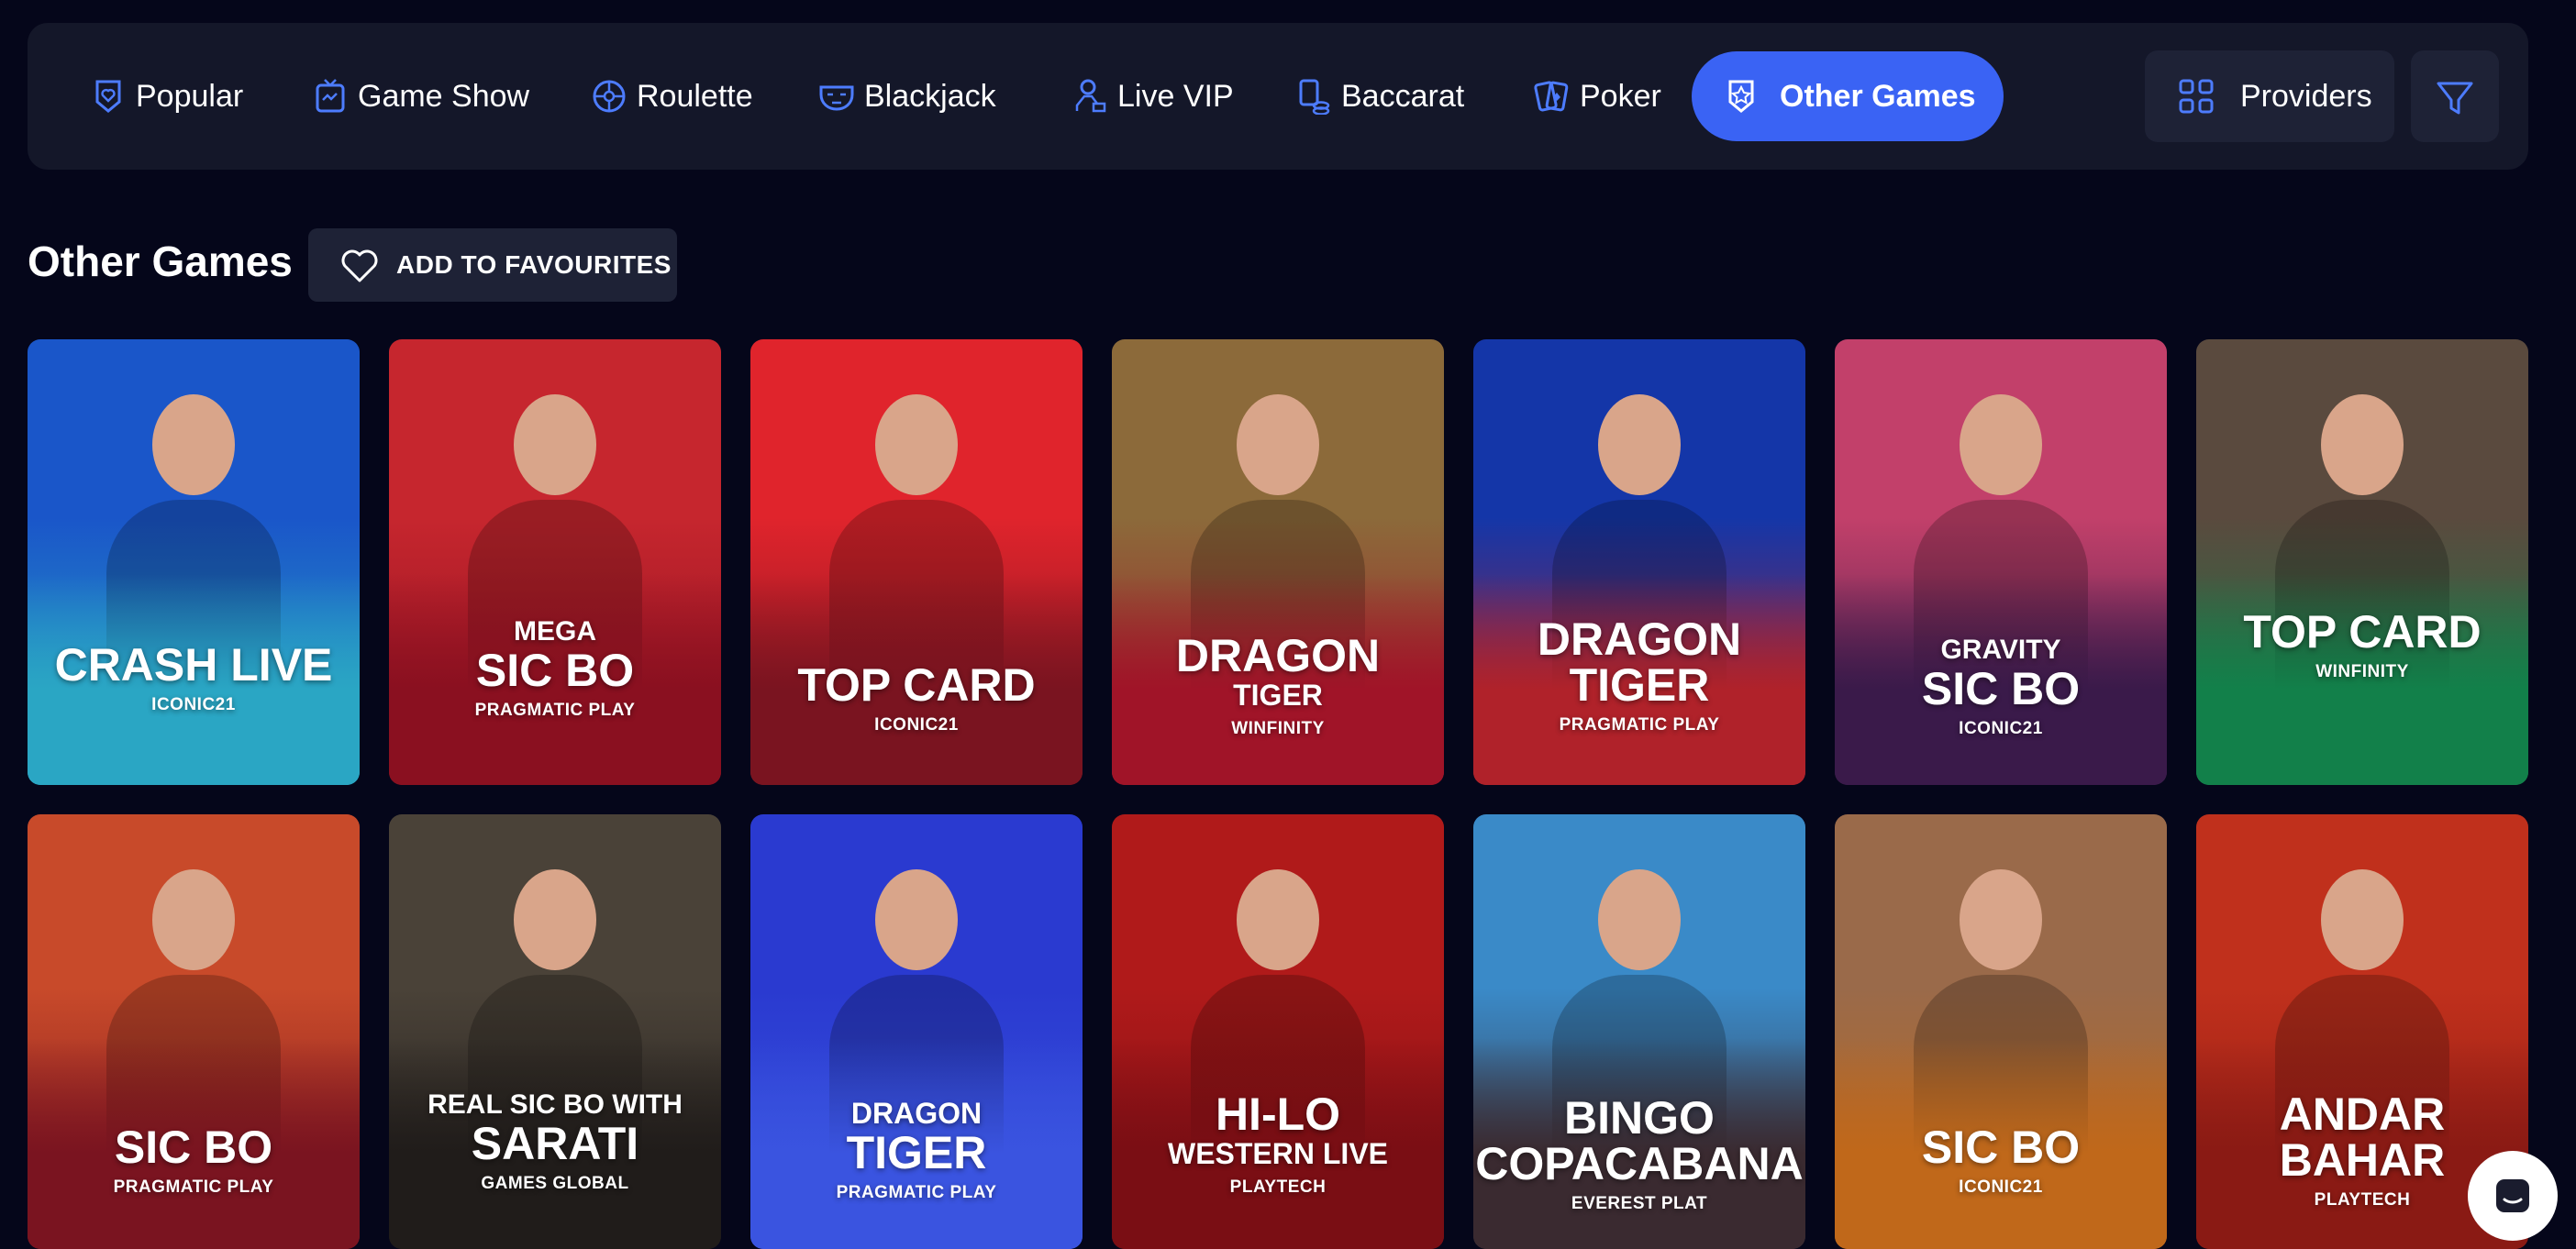  Describe the element at coordinates (1551, 96) in the screenshot. I see `poker-cards-icon` at that location.